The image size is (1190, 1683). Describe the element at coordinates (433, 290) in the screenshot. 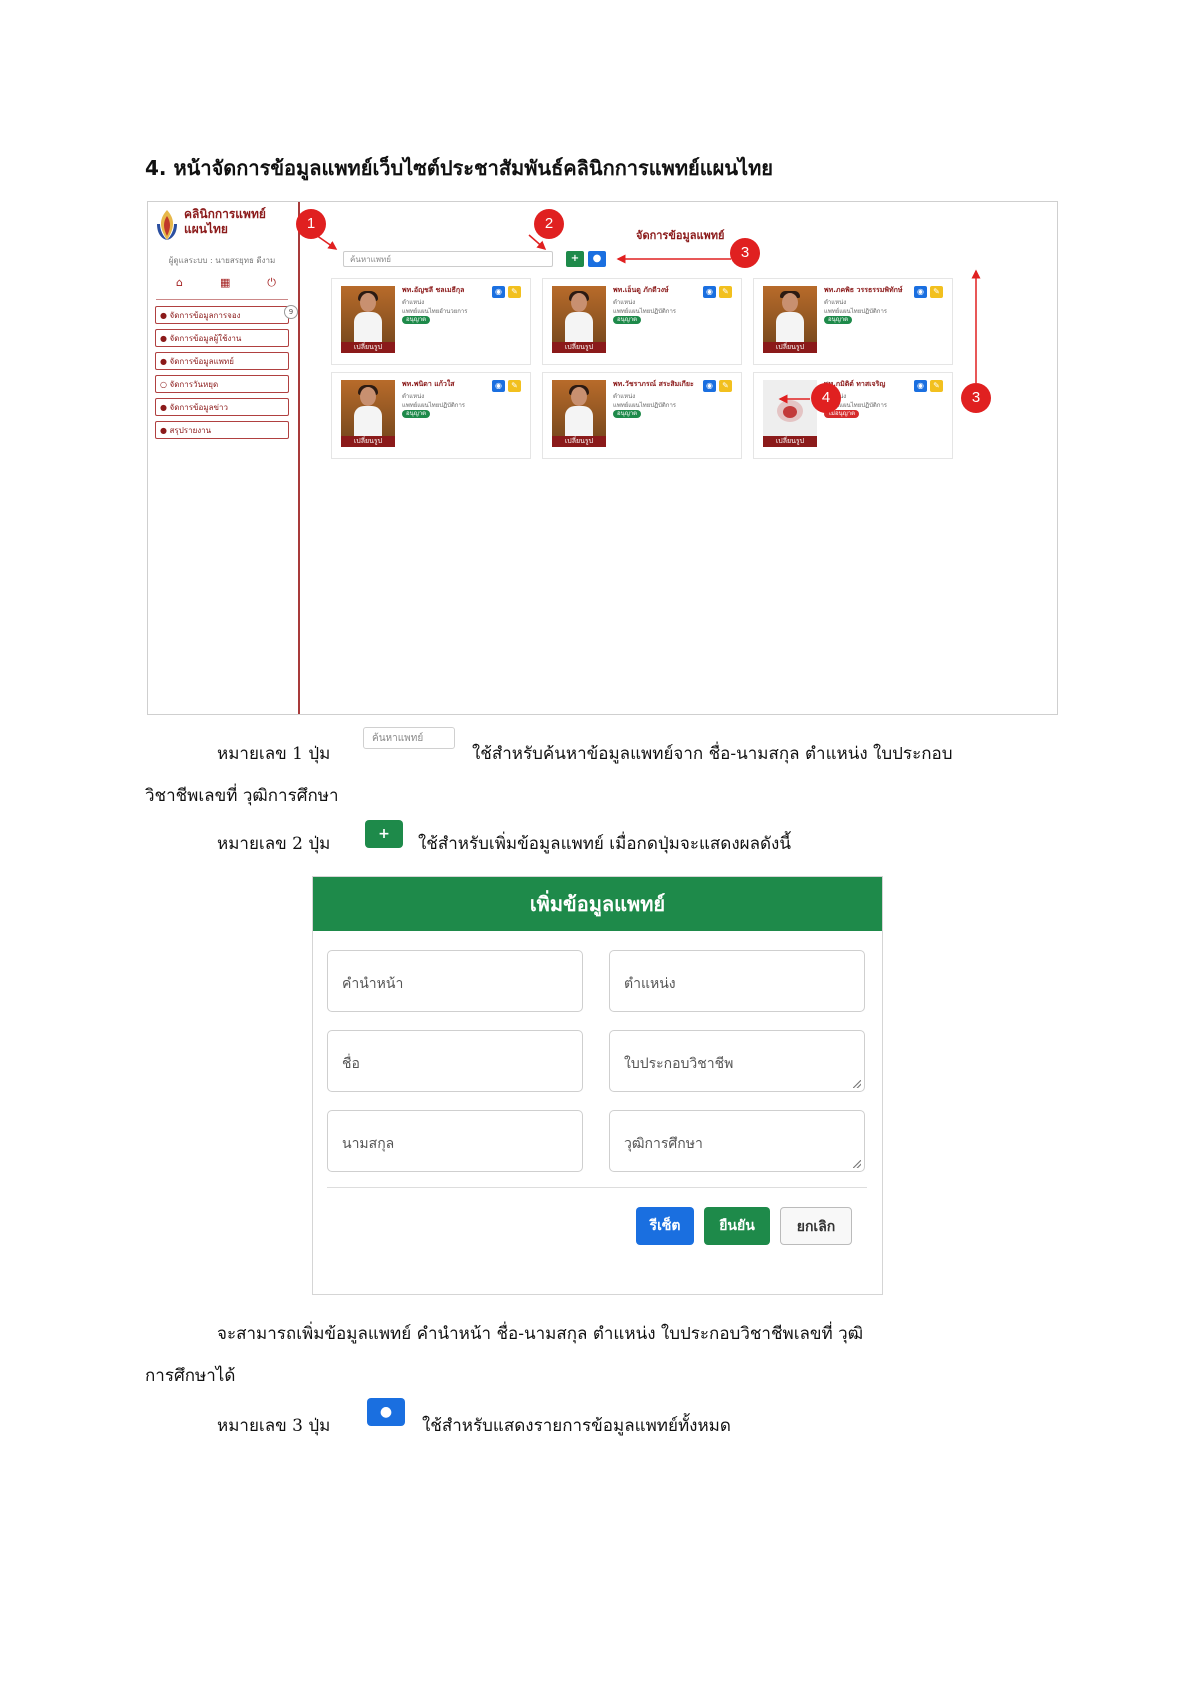

I see `doctor-name: พท.อัญชลี ชลเมธีกุล` at that location.